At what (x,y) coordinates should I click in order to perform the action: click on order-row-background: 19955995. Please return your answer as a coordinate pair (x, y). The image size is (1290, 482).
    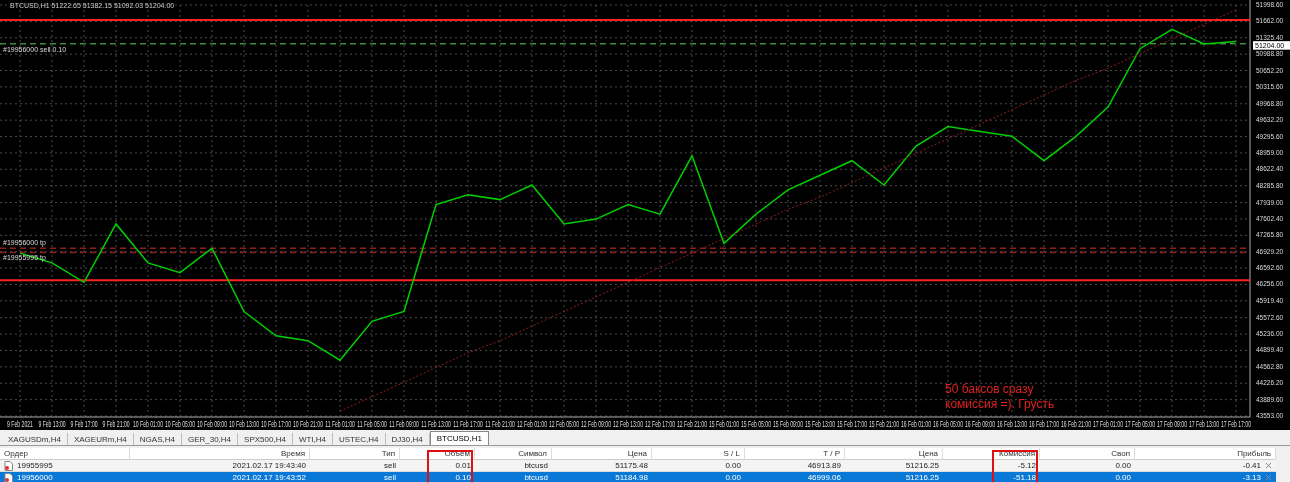
    Looking at the image, I should click on (65, 466).